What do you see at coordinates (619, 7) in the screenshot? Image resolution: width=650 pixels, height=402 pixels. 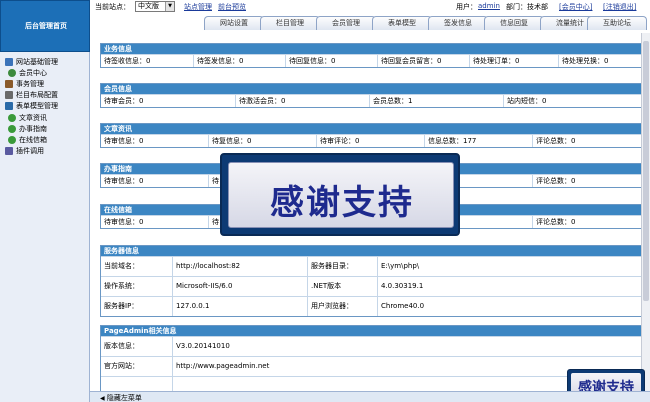 I see `logout-link: [注销退出]` at bounding box center [619, 7].